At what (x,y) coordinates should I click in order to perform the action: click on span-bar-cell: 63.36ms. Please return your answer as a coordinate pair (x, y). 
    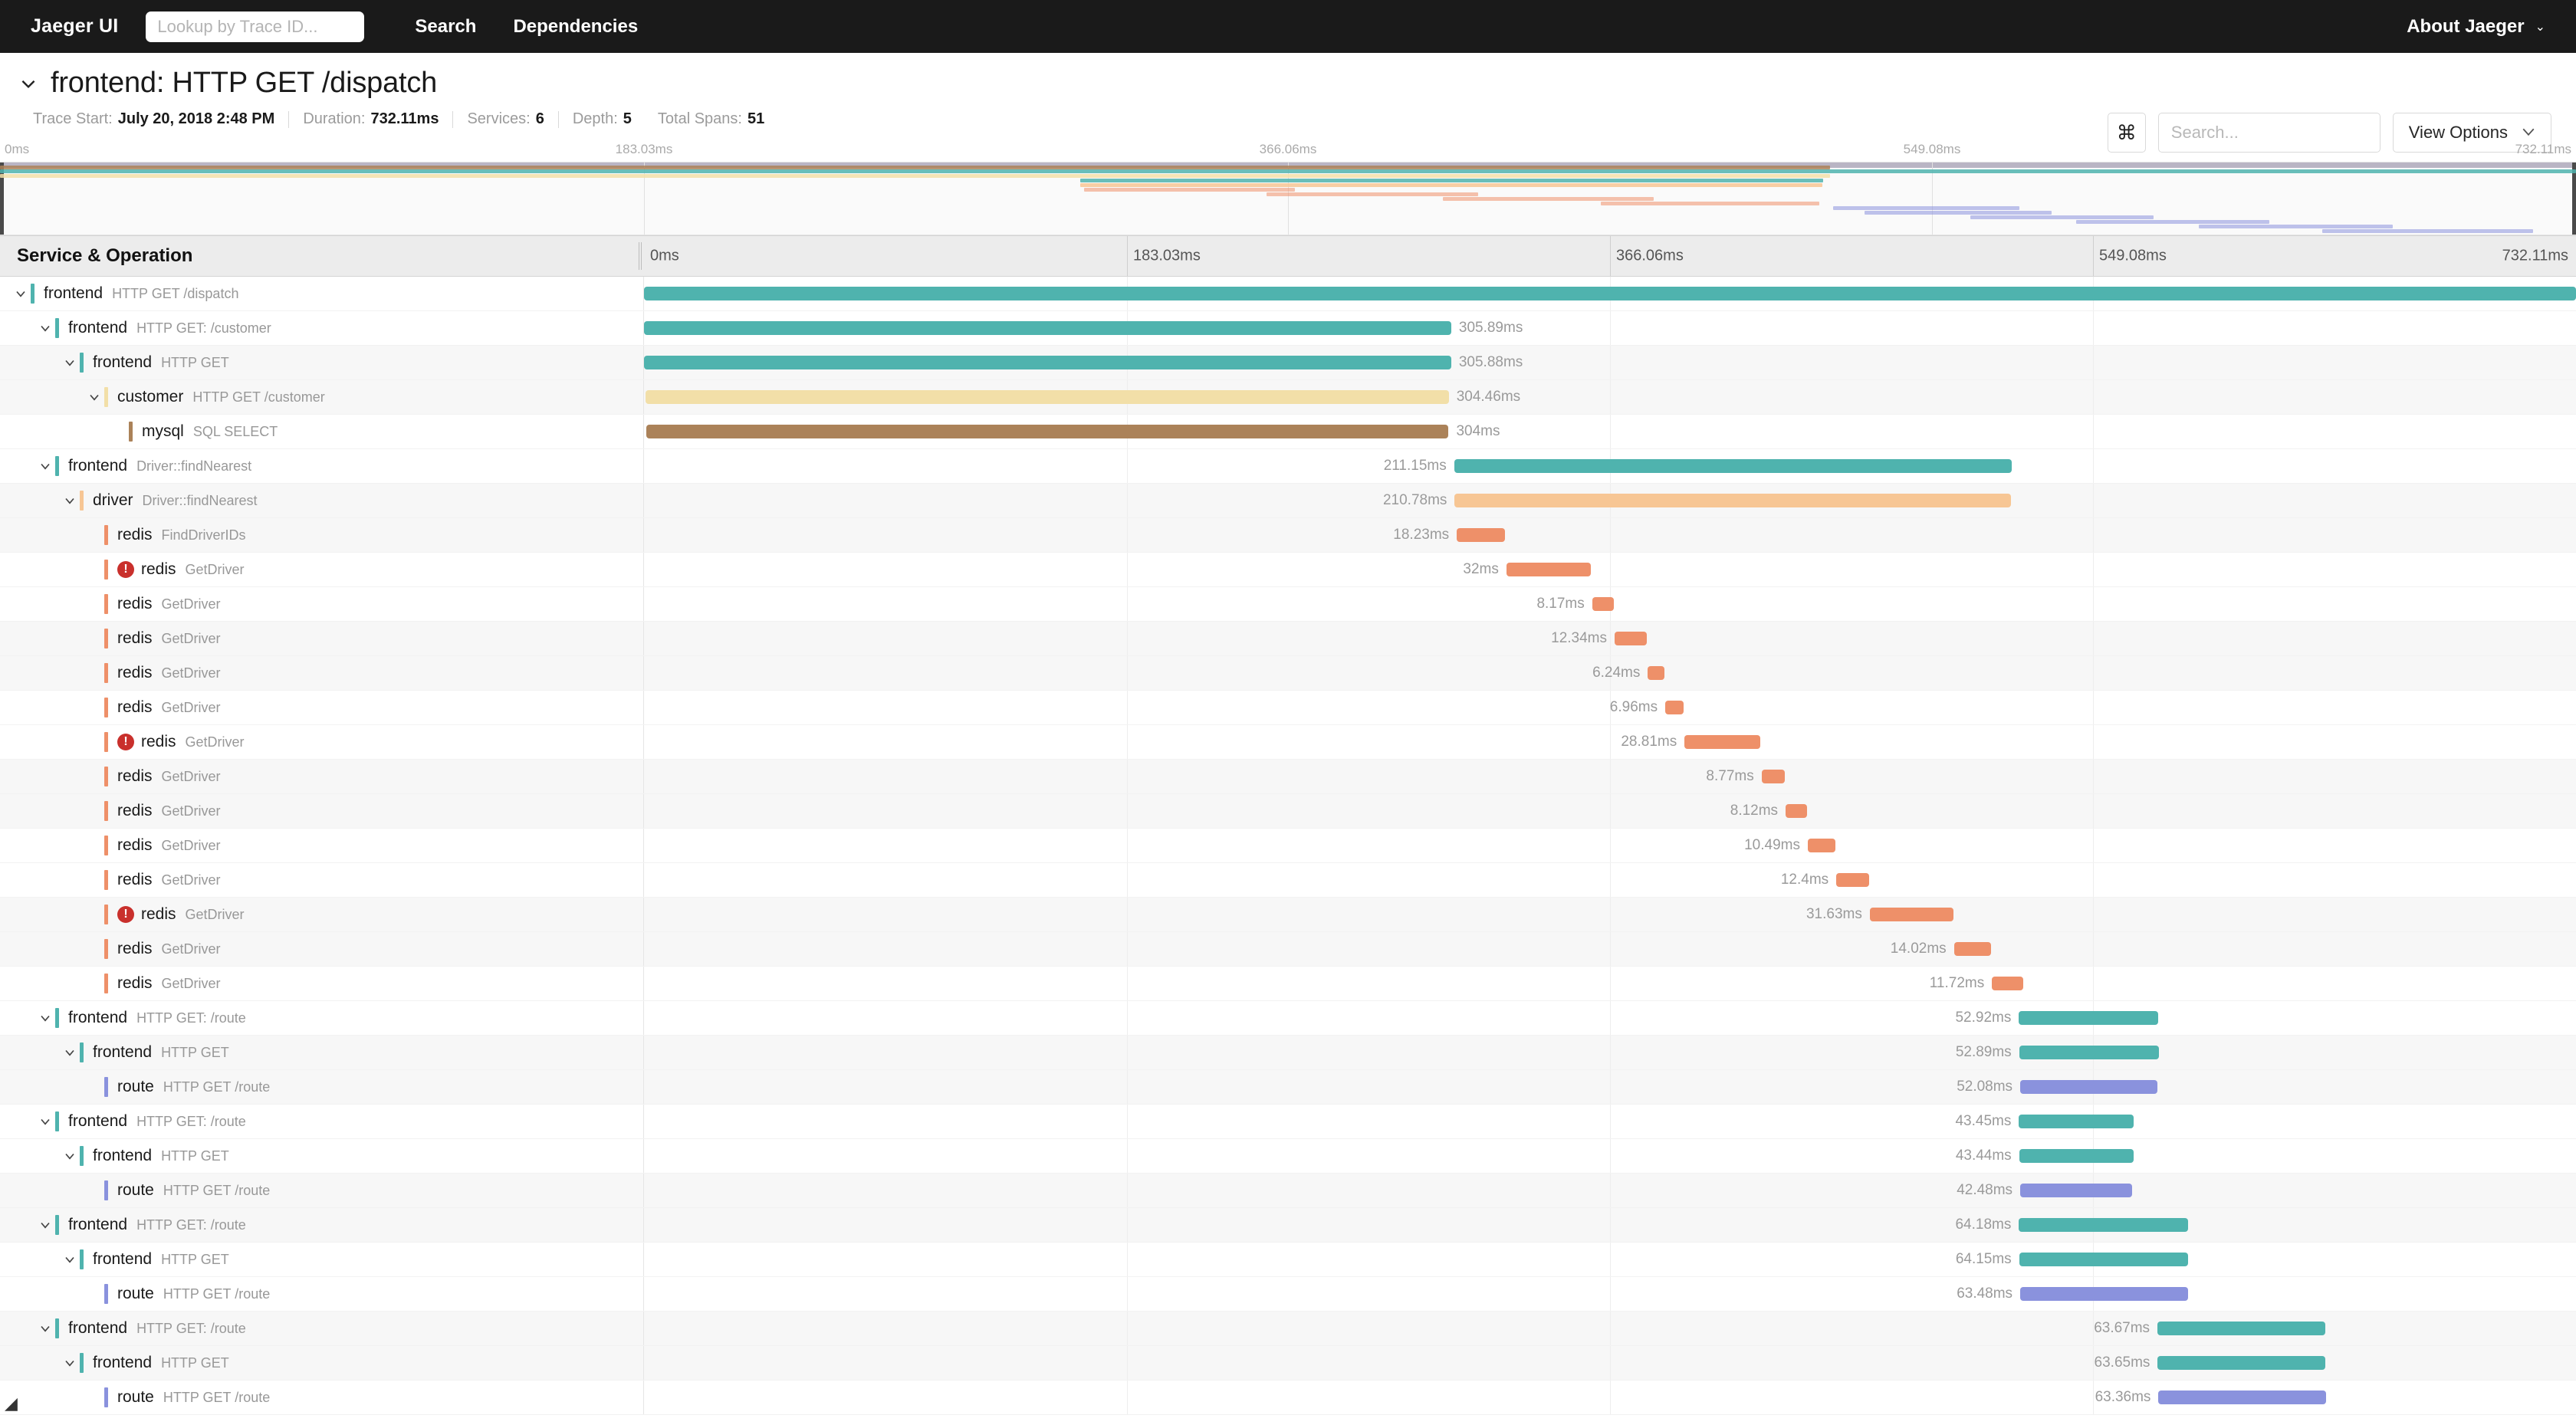
    Looking at the image, I should click on (1610, 1398).